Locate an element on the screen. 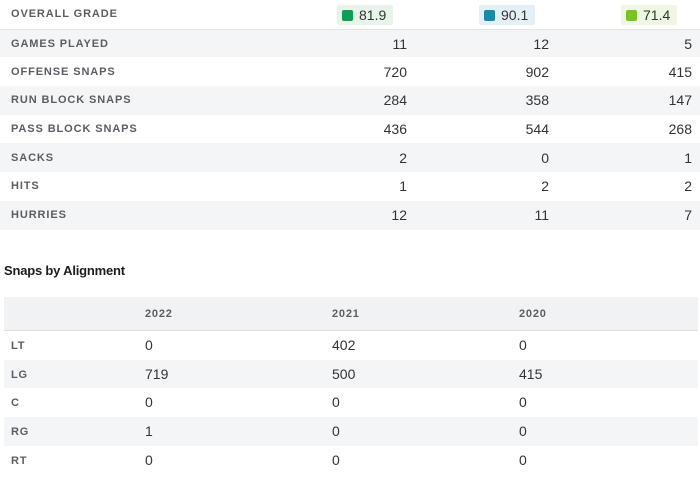  column-header-year: 2020 is located at coordinates (533, 314).